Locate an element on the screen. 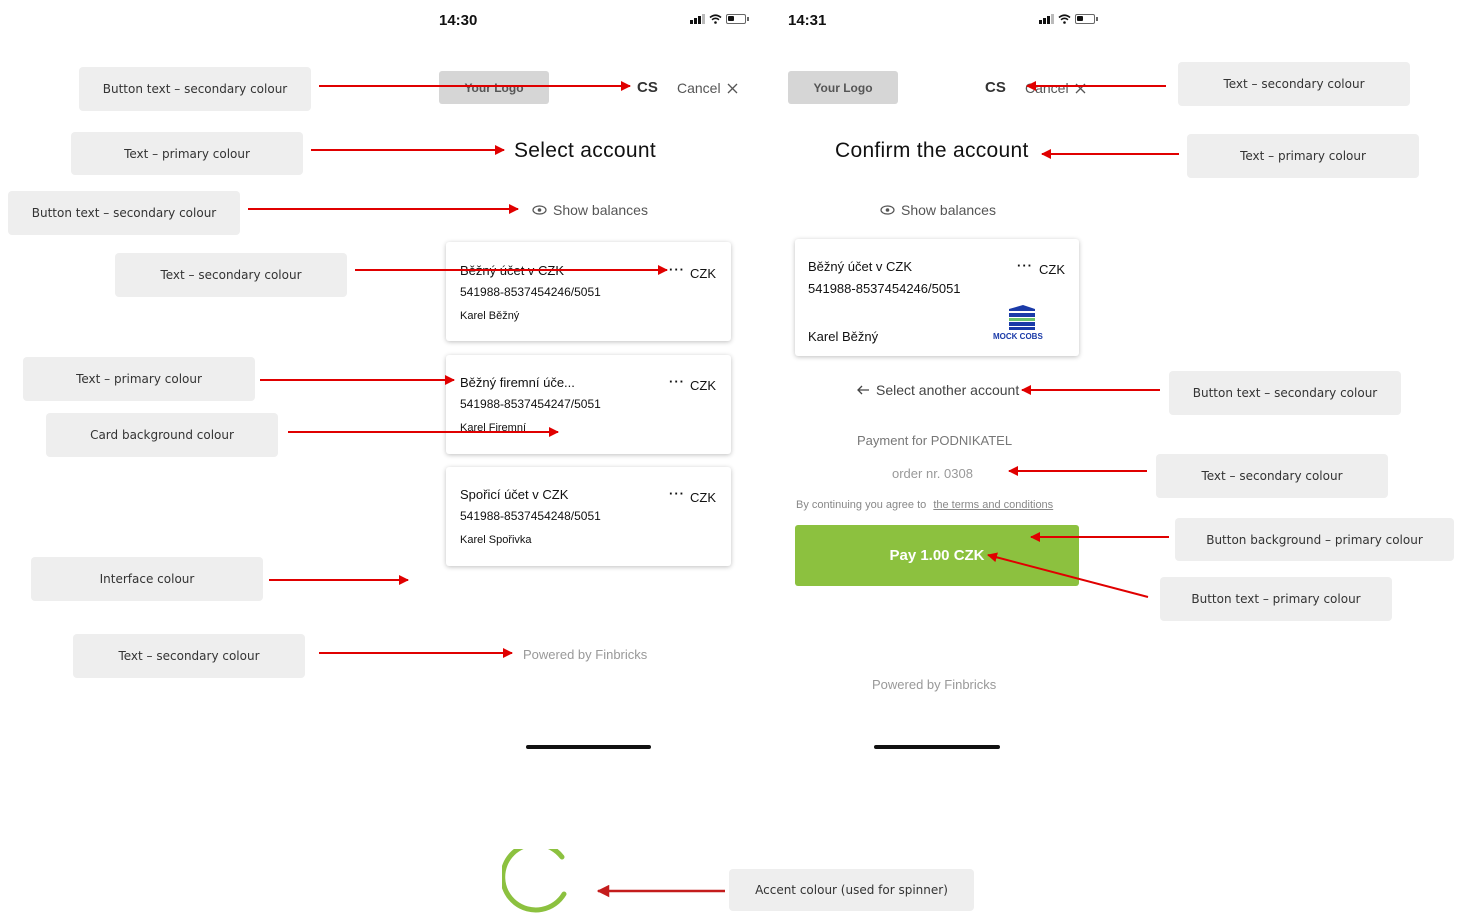 The height and width of the screenshot is (919, 1463). page-title: Select account is located at coordinates (585, 150).